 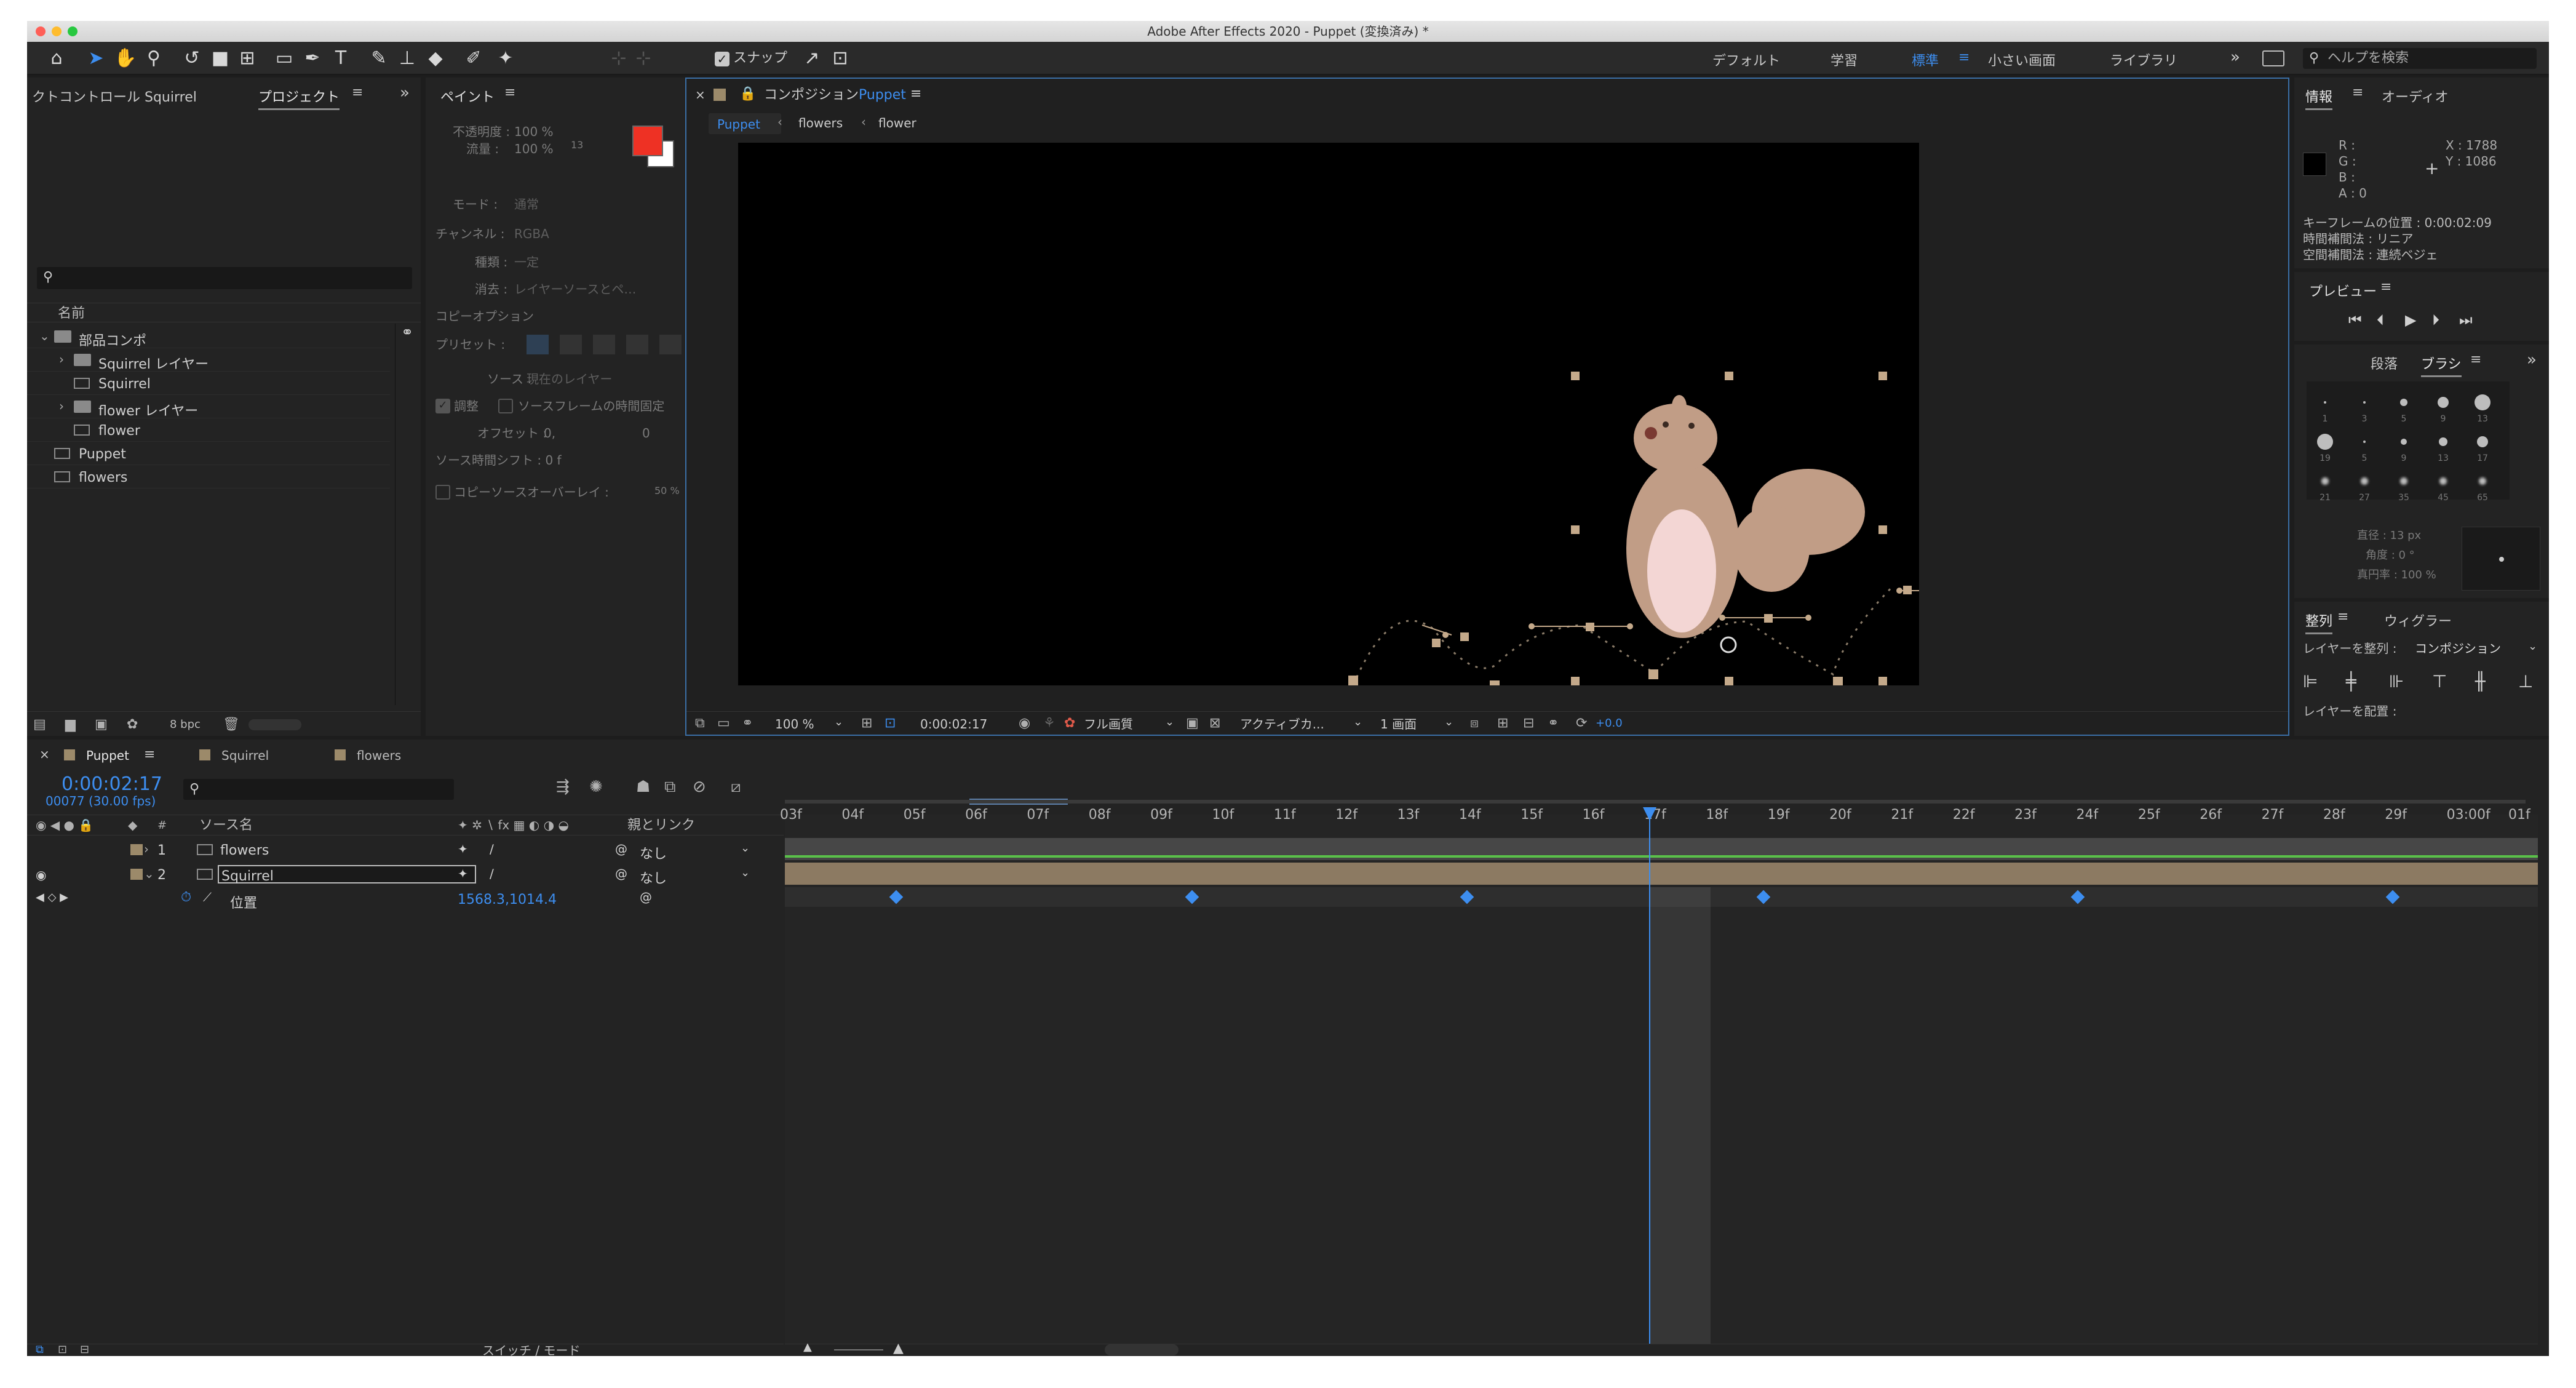 What do you see at coordinates (507, 899) in the screenshot?
I see `property-value: 1568.3,1014.4` at bounding box center [507, 899].